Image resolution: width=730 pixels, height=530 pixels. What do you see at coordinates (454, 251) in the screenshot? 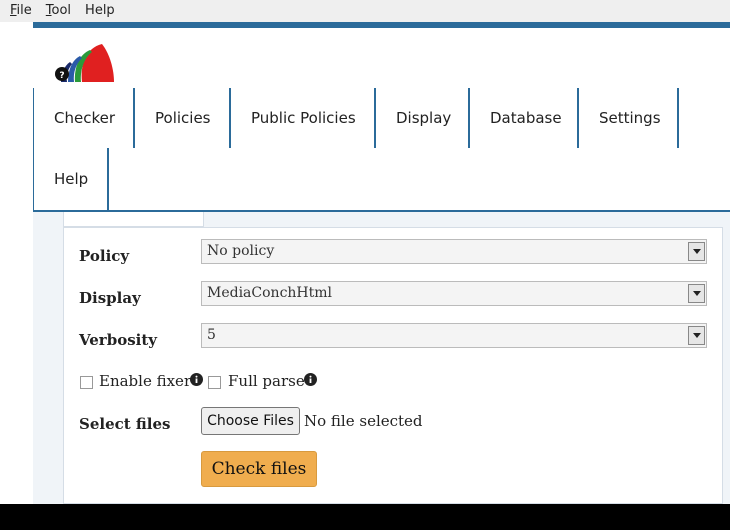
I see `policy-select: No policy` at bounding box center [454, 251].